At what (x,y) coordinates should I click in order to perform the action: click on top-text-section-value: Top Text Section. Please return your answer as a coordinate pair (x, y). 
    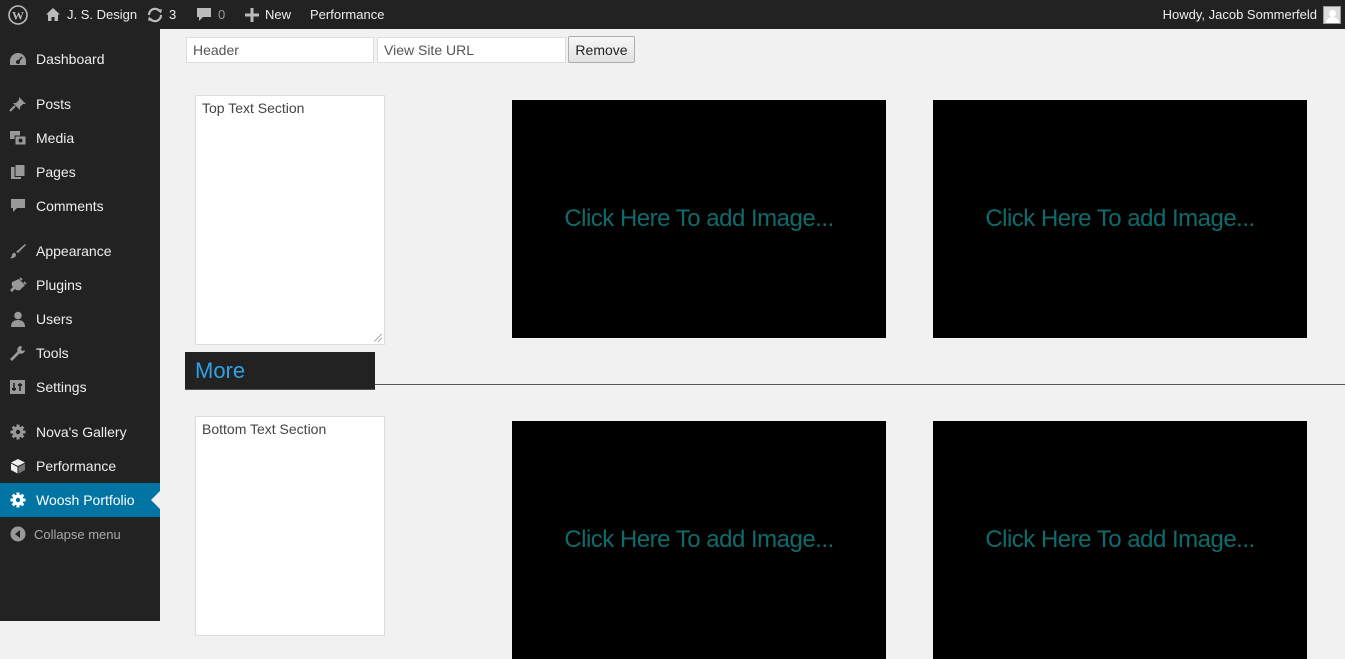
    Looking at the image, I should click on (253, 108).